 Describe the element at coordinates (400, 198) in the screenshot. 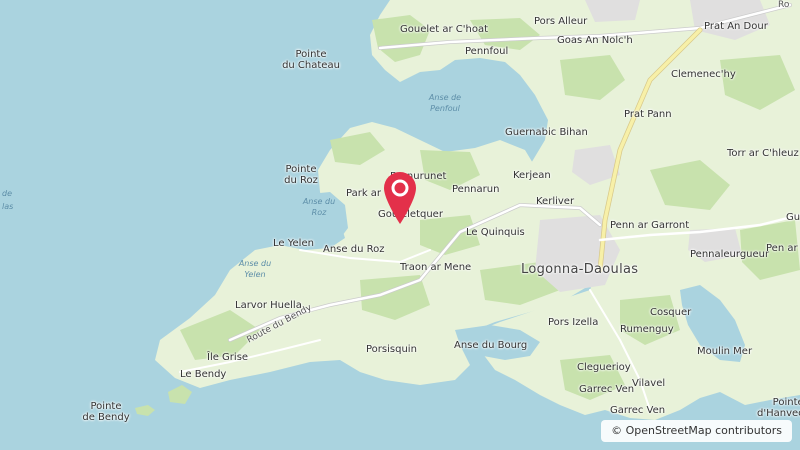

I see `map-pin-icon` at that location.